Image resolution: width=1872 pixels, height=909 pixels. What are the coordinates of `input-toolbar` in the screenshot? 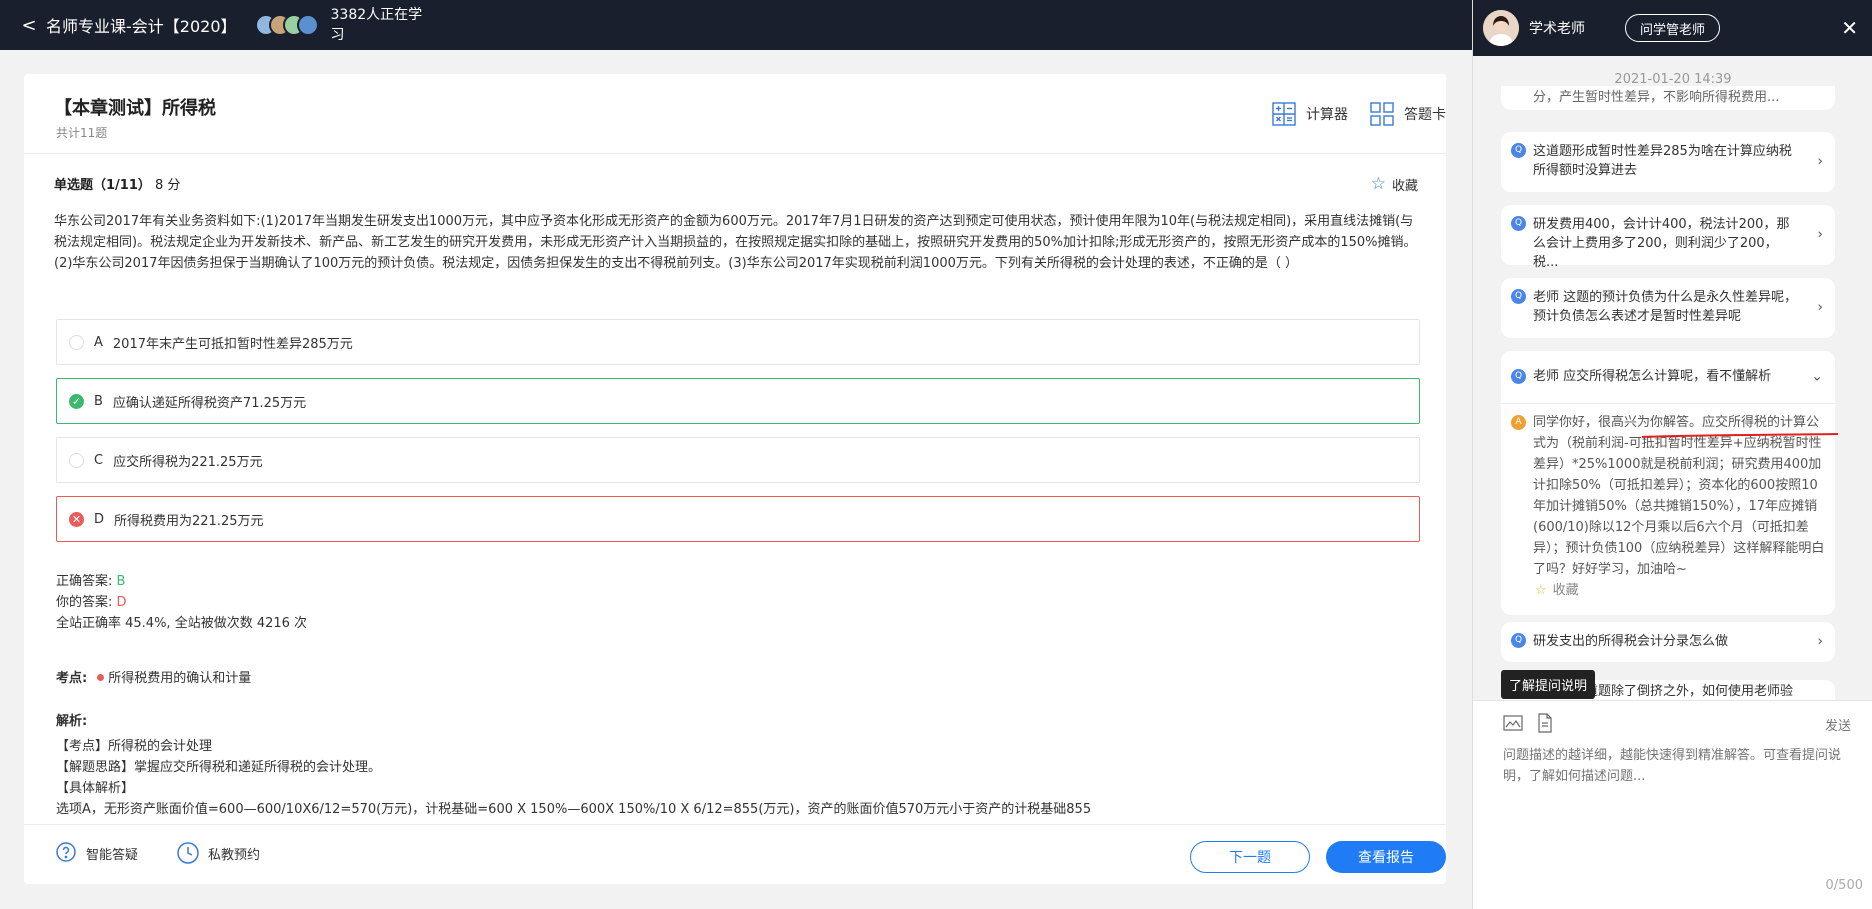 It's located at (1535, 723).